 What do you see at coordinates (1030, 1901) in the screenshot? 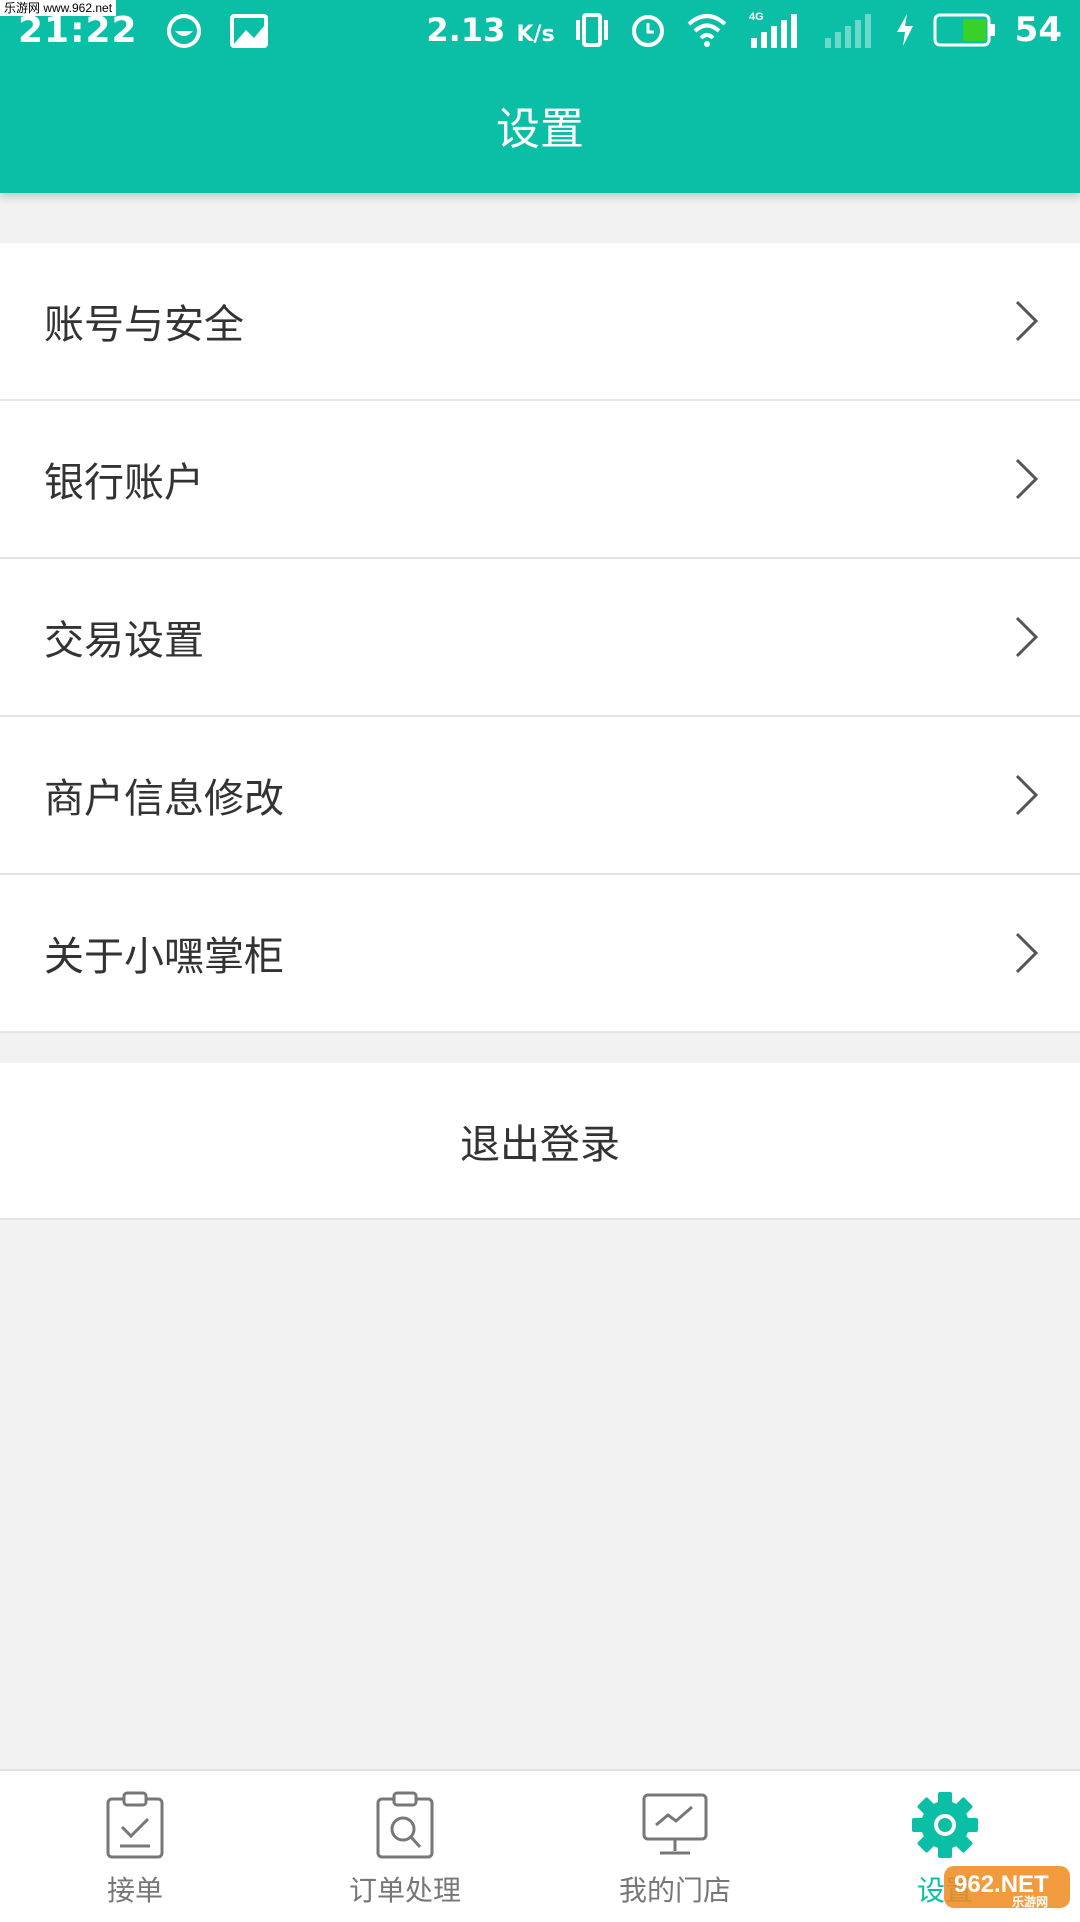
I see `svg-text: 乐游网` at bounding box center [1030, 1901].